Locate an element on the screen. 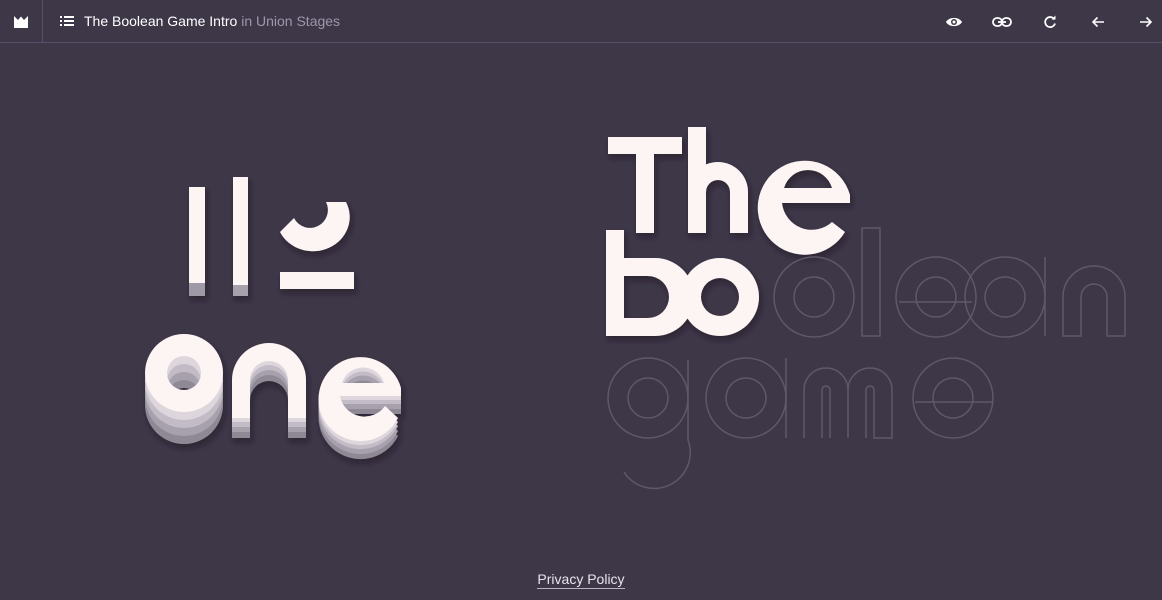 This screenshot has width=1162, height=600. arrow-left-icon is located at coordinates (1097, 22).